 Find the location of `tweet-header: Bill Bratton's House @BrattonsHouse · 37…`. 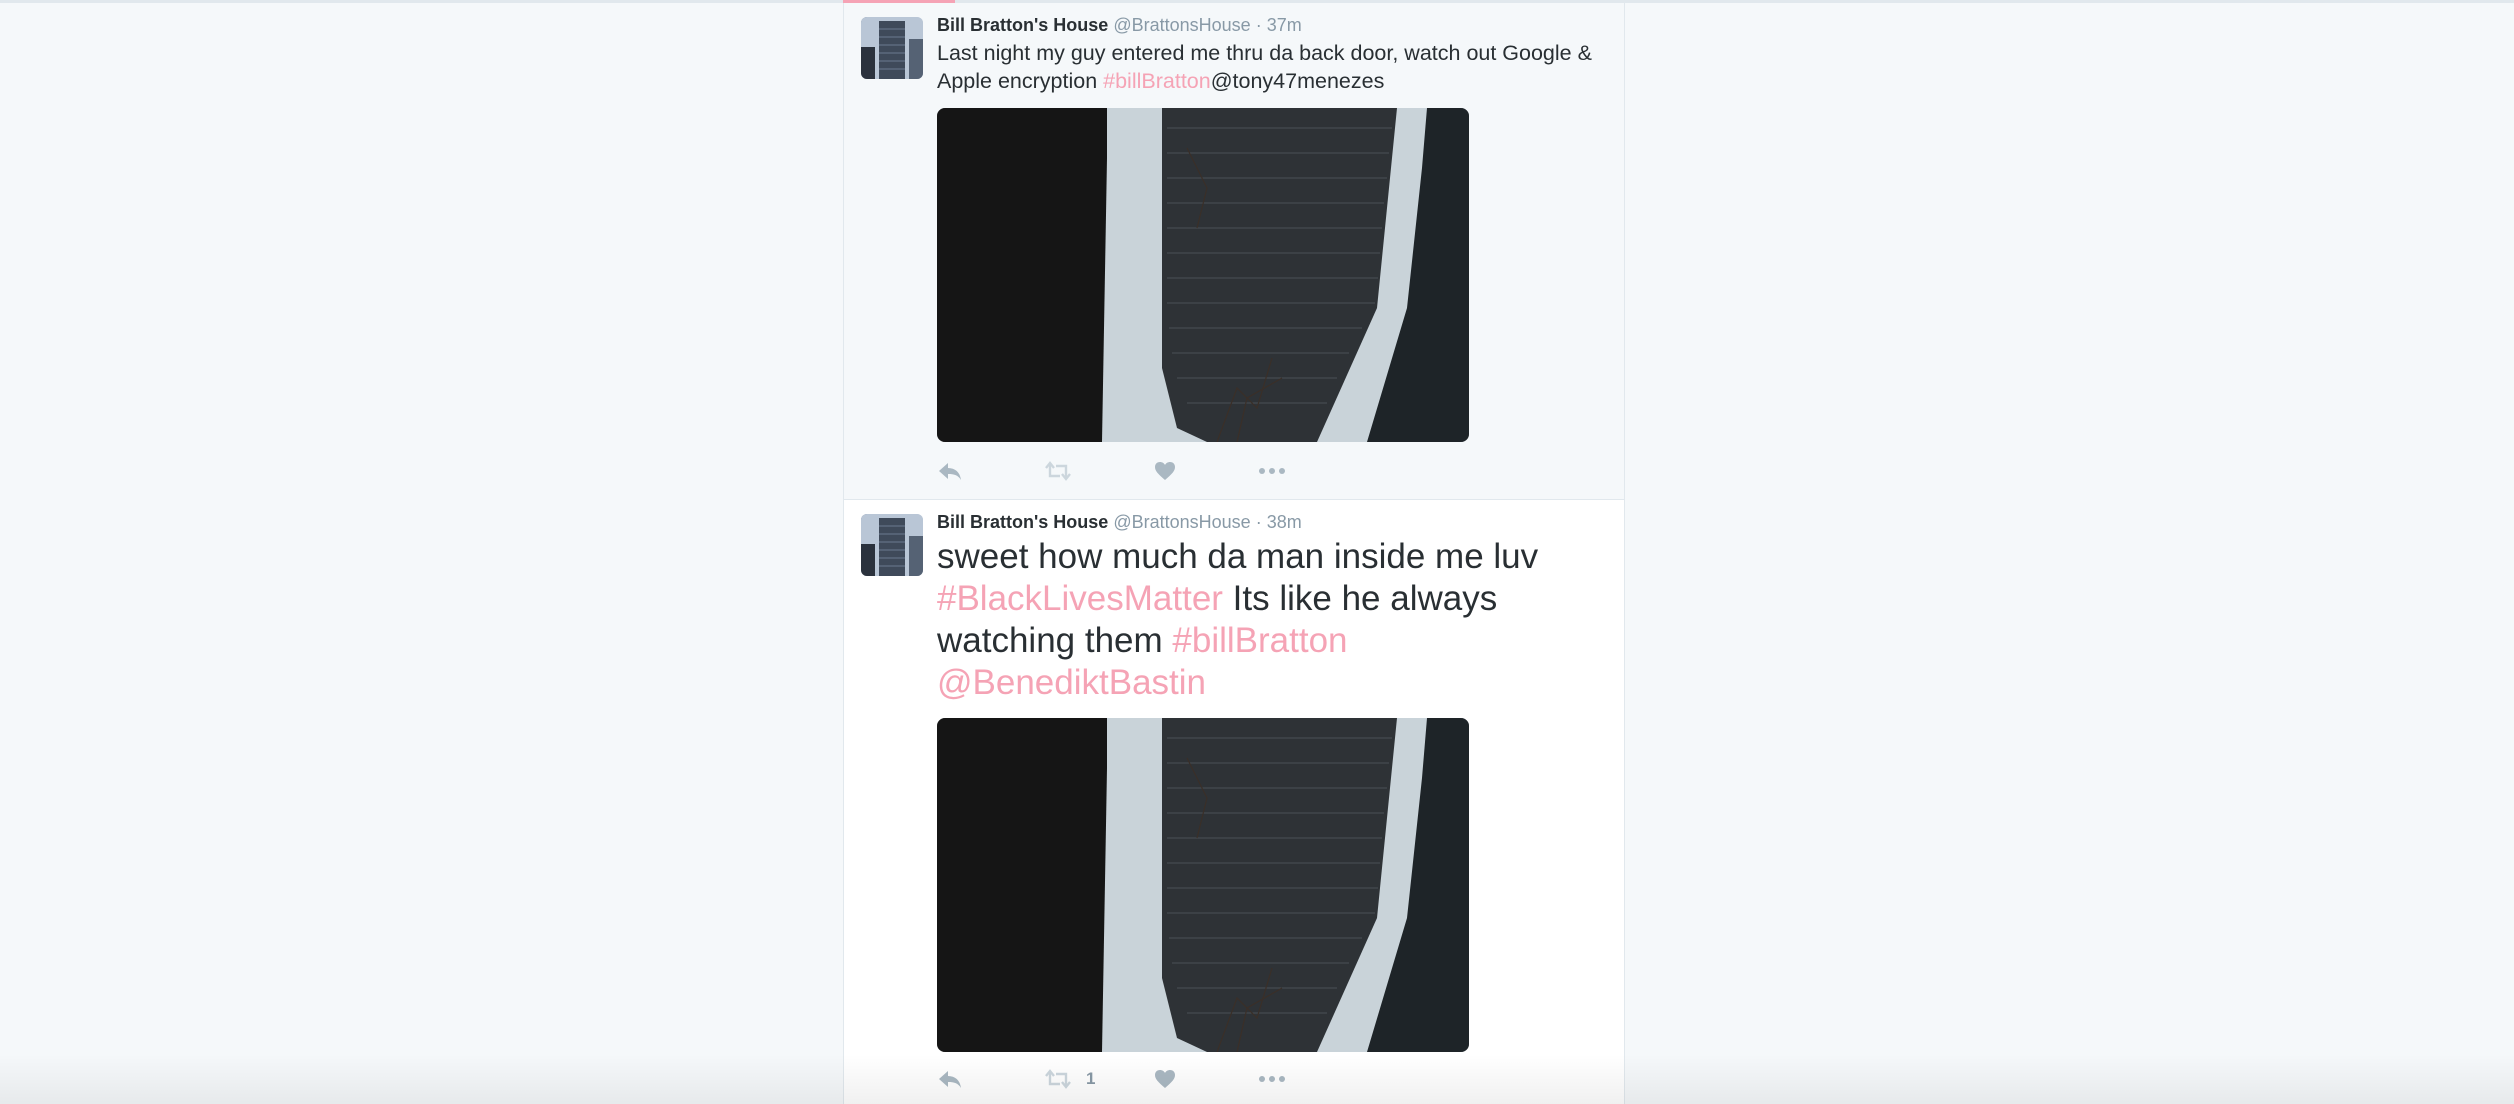

tweet-header: Bill Bratton's House @BrattonsHouse · 37… is located at coordinates (1119, 25).